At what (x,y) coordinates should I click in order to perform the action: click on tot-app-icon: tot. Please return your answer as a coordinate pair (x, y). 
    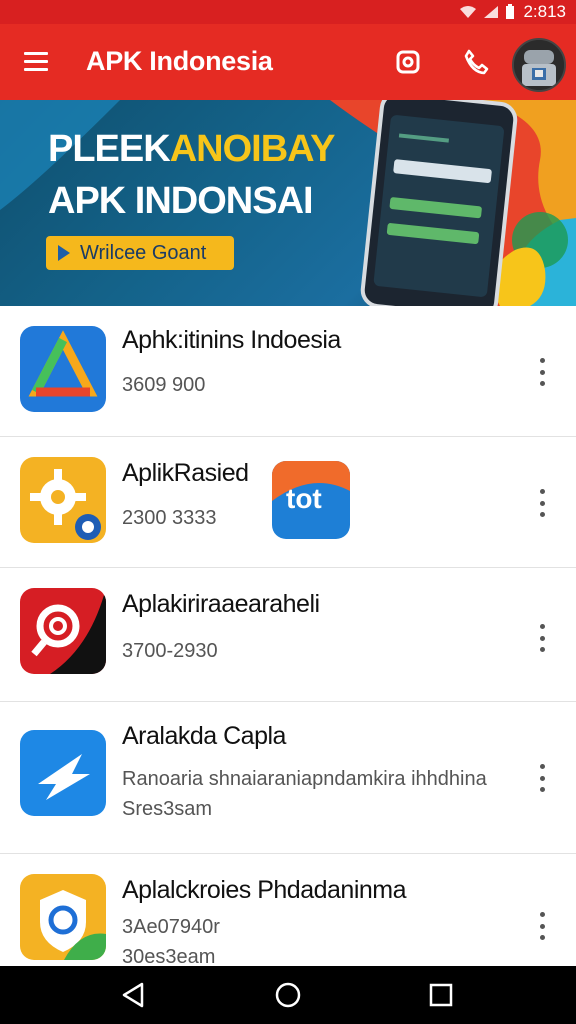
    Looking at the image, I should click on (311, 500).